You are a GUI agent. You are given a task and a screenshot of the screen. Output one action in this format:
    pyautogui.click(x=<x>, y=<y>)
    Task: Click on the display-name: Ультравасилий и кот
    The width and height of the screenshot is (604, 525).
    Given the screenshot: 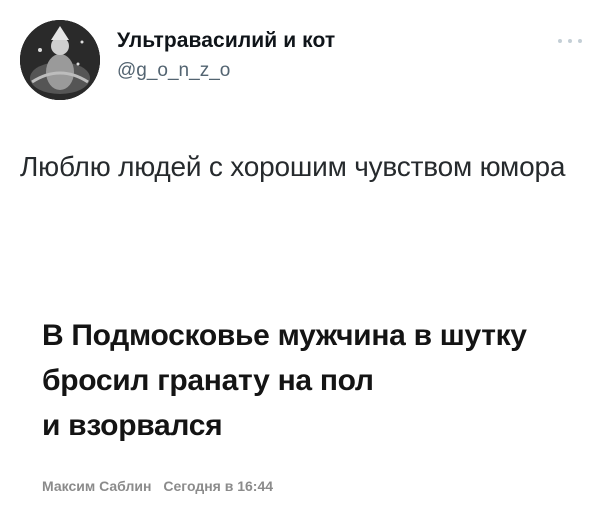 What is the action you would take?
    pyautogui.click(x=226, y=41)
    